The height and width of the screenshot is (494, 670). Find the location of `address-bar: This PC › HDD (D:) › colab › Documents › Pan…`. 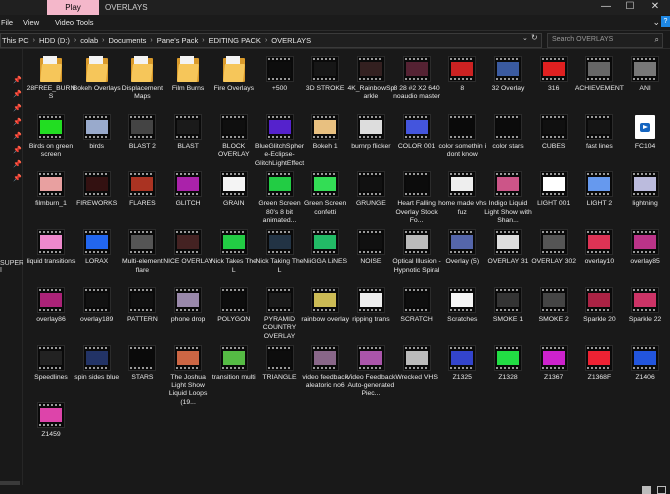

address-bar: This PC › HDD (D:) › colab › Documents › Pan… is located at coordinates (271, 40).